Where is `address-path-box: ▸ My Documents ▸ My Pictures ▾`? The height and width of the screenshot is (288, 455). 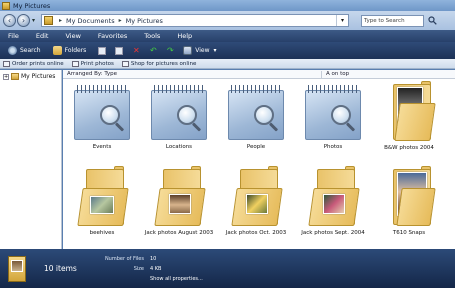
address-path-box: ▸ My Documents ▸ My Pictures ▾ is located at coordinates (195, 20).